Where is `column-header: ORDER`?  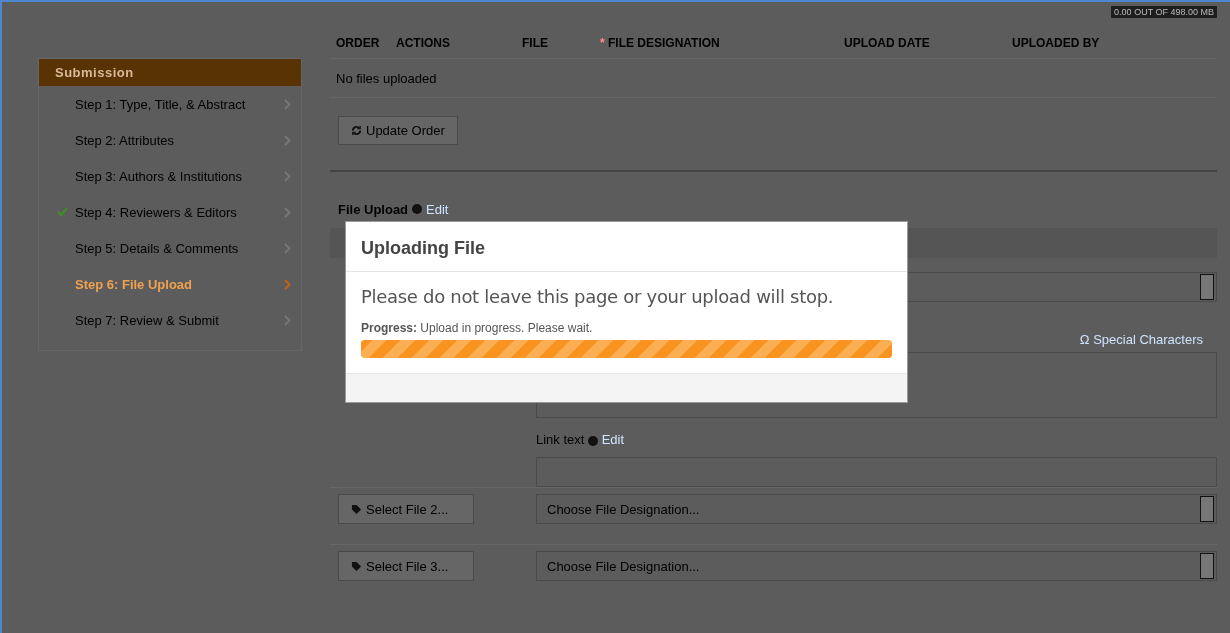 column-header: ORDER is located at coordinates (358, 43).